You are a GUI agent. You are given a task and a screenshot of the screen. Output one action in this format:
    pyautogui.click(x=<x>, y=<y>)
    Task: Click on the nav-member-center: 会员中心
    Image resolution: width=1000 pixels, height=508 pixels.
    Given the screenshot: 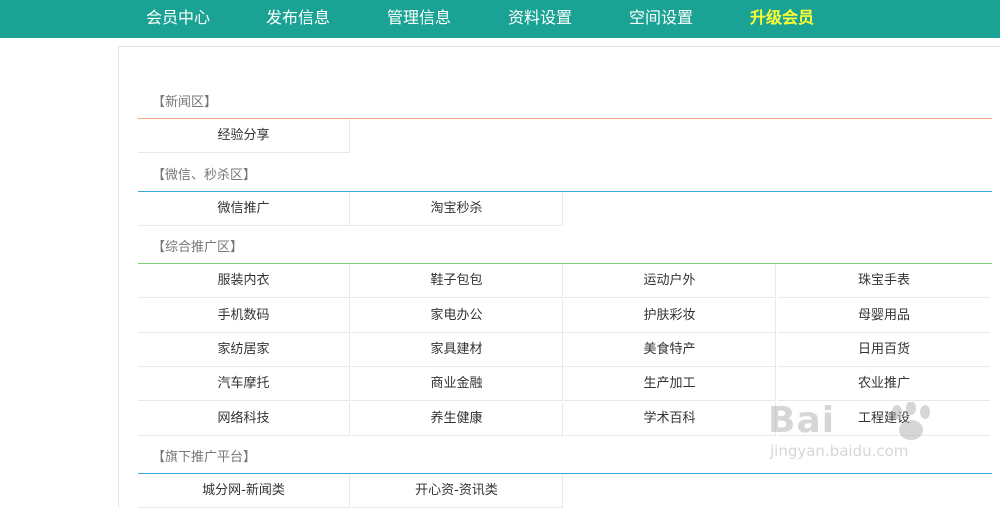 What is the action you would take?
    pyautogui.click(x=178, y=19)
    